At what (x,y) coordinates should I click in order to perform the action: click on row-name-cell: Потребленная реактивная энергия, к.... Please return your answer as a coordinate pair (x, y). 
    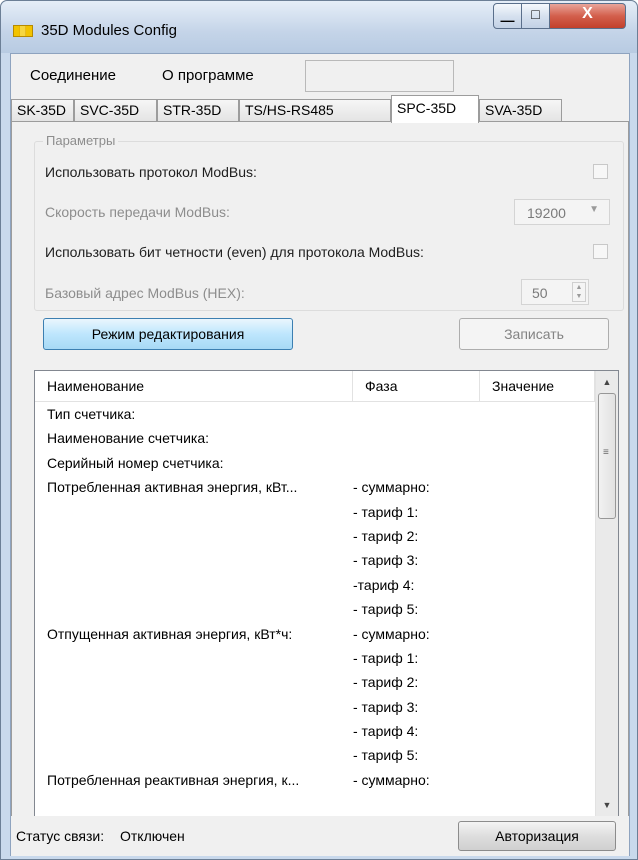
    Looking at the image, I should click on (173, 779).